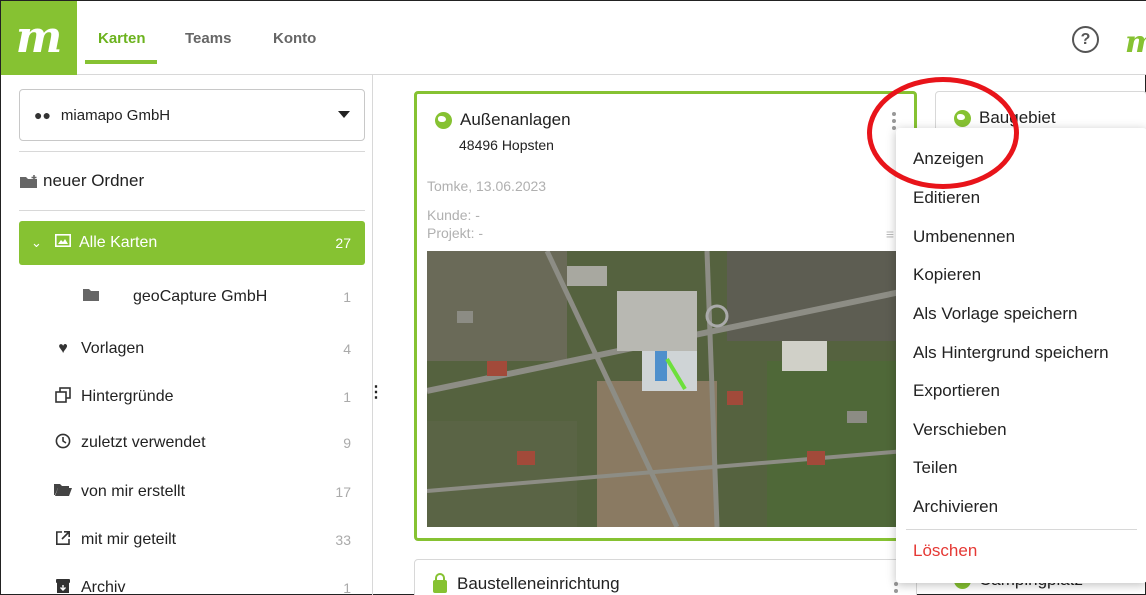  What do you see at coordinates (94, 180) in the screenshot?
I see `new-folder-label: neuer Ordner` at bounding box center [94, 180].